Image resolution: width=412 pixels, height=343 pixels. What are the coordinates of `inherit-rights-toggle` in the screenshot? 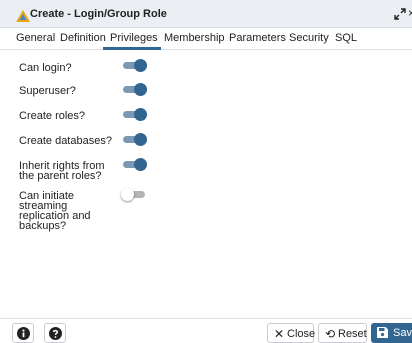 It's located at (135, 164).